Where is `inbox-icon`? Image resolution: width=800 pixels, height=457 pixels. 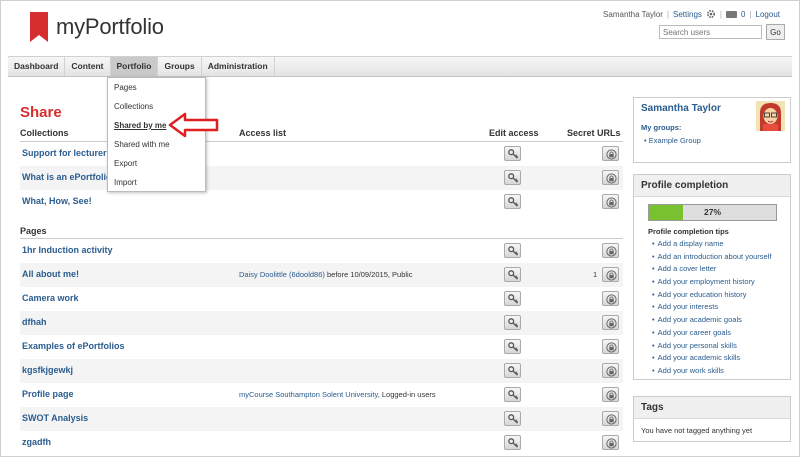
inbox-icon is located at coordinates (731, 14).